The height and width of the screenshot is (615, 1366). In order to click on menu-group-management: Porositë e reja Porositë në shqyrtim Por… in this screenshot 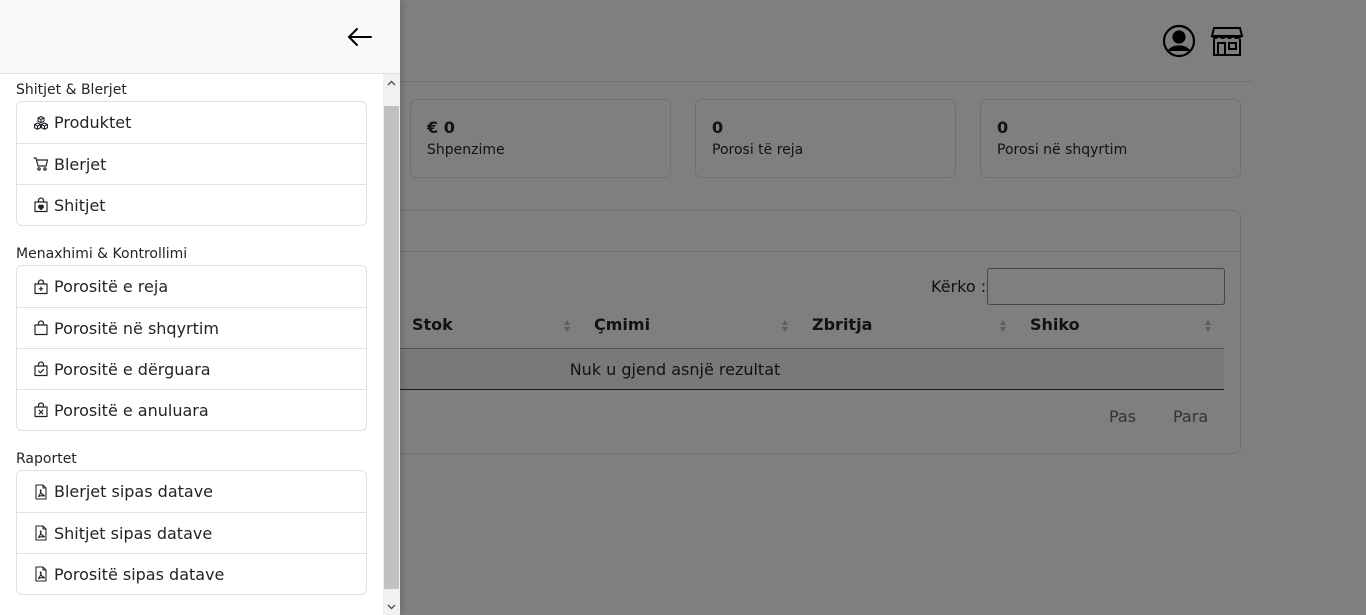, I will do `click(191, 348)`.